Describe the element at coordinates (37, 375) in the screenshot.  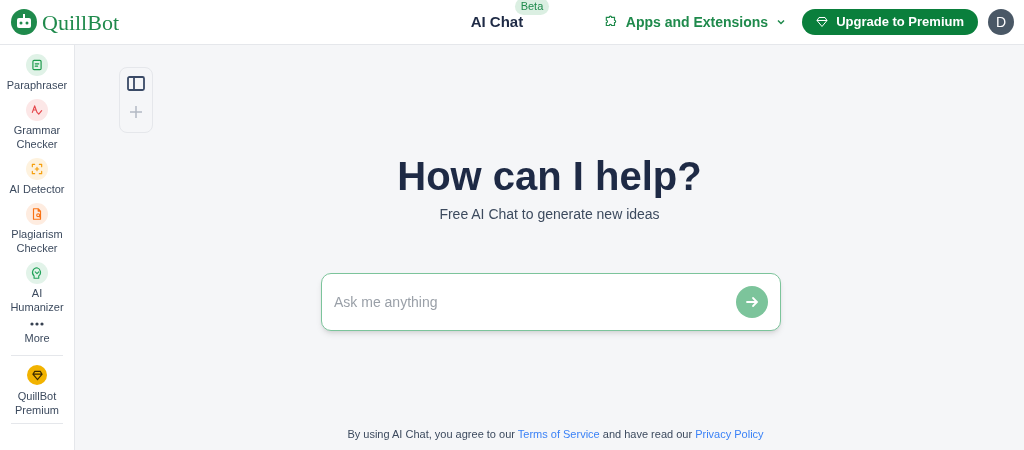
I see `premium-icon` at that location.